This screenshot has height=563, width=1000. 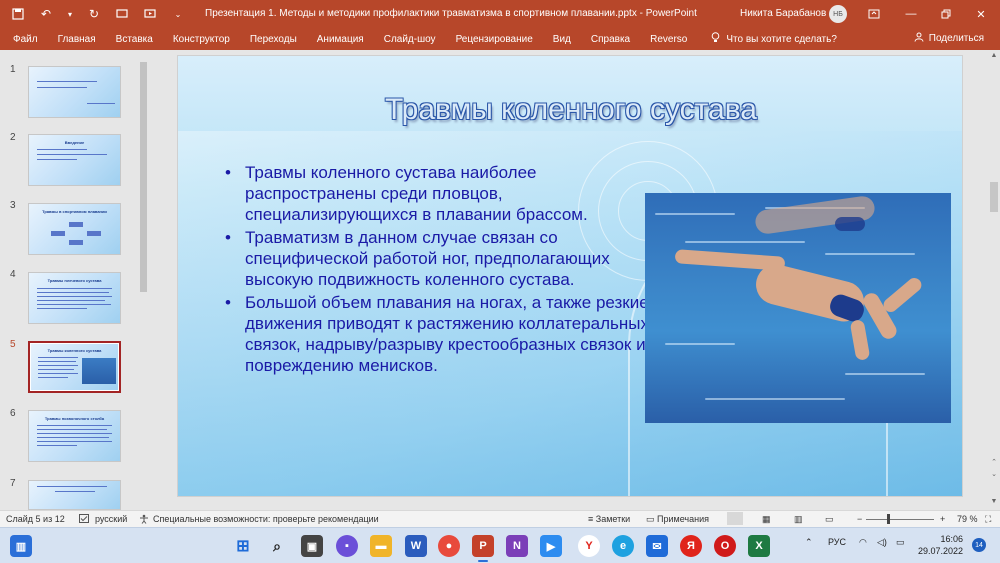 I want to click on clock-date: 29.07.2022, so click(x=941, y=551).